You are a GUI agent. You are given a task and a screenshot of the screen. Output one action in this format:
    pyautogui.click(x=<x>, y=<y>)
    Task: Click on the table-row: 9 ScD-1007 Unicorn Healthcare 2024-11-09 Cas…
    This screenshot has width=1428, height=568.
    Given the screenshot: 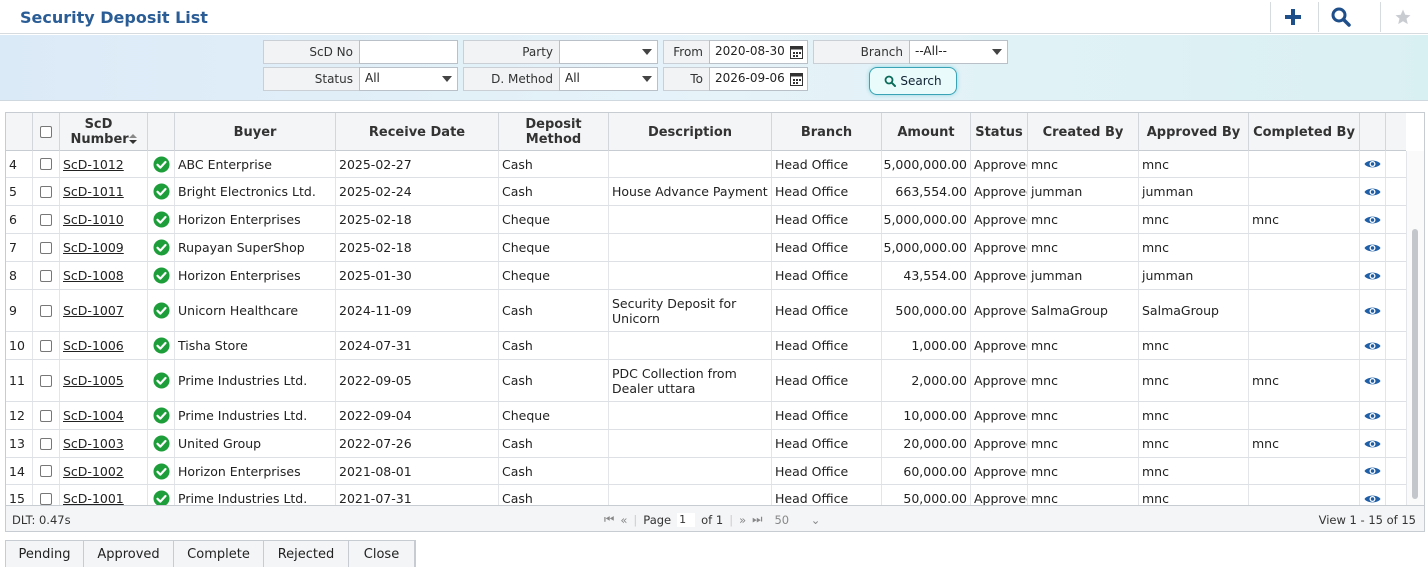 What is the action you would take?
    pyautogui.click(x=706, y=311)
    